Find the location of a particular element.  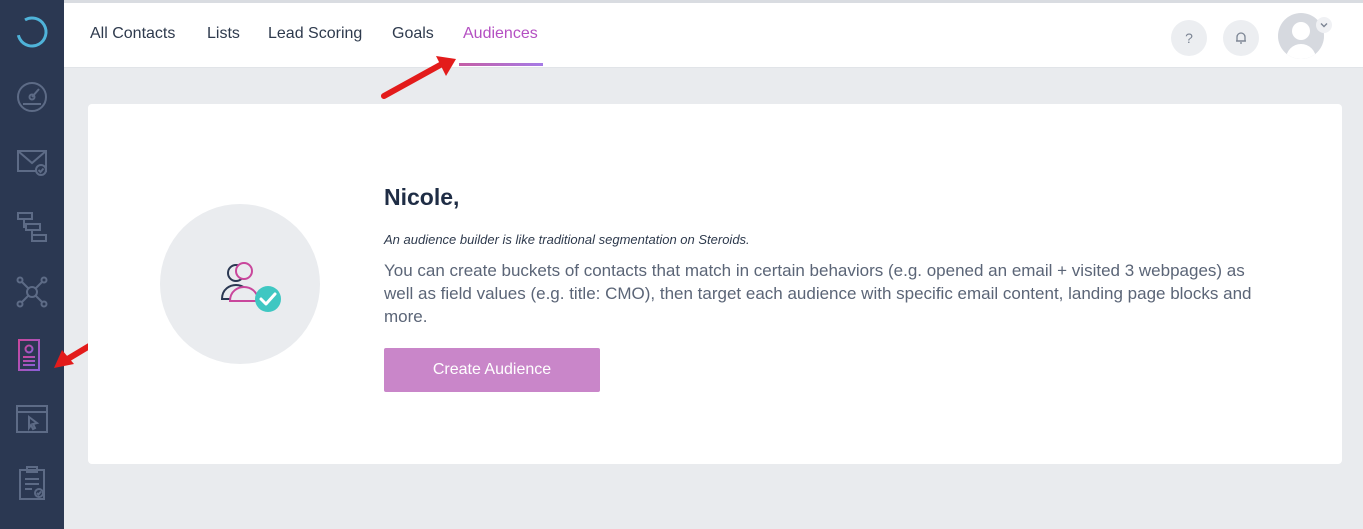

greeting-heading: Nicole, is located at coordinates (422, 197).